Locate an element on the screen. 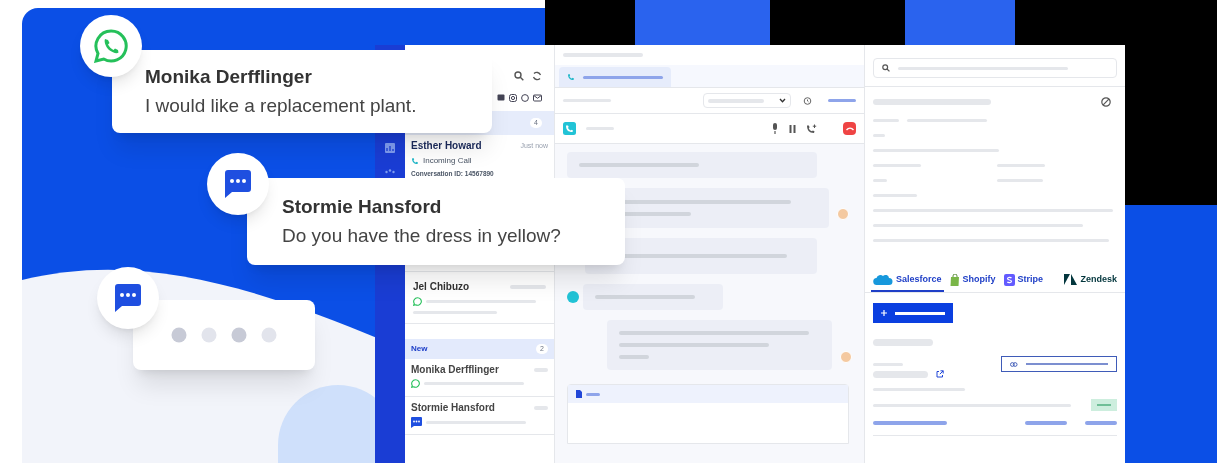 The width and height of the screenshot is (1229, 463). conversation-item: Jel Chibuzo is located at coordinates (479, 298).